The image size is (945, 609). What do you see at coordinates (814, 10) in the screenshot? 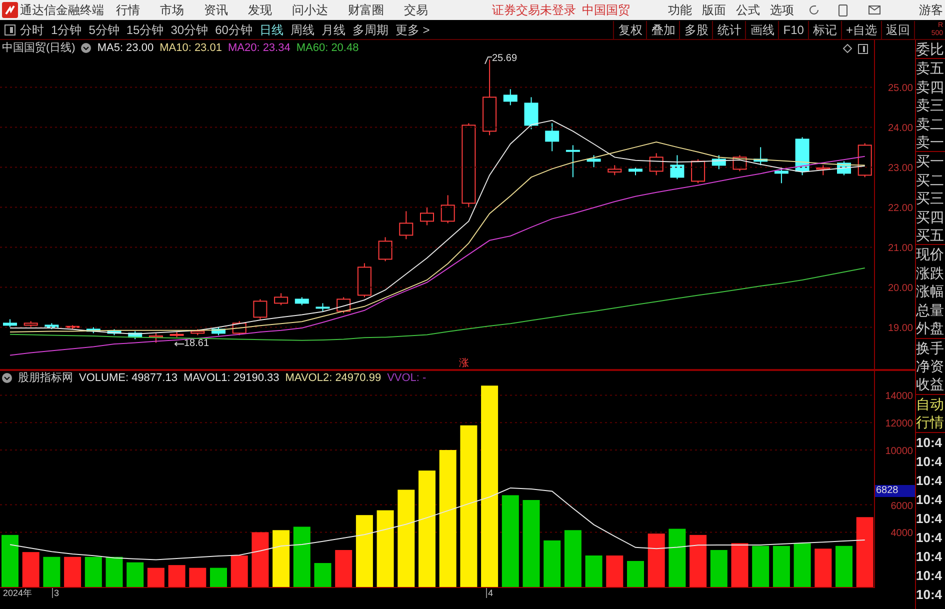
I see `refresh-icon` at bounding box center [814, 10].